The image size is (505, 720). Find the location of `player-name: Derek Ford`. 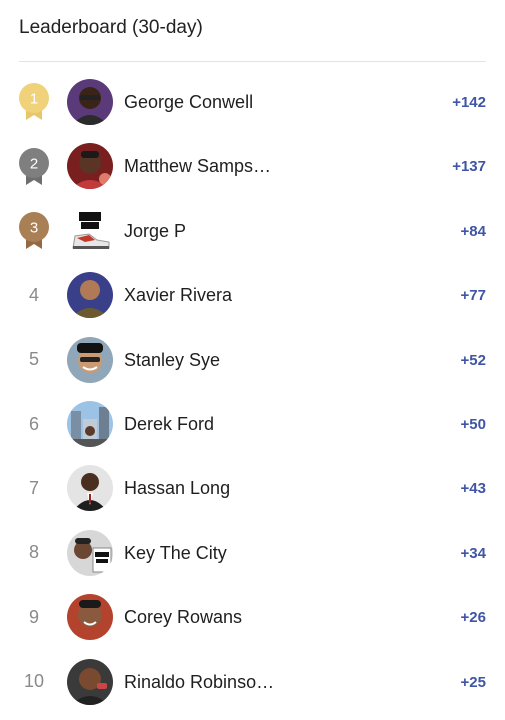

player-name: Derek Ford is located at coordinates (169, 424).